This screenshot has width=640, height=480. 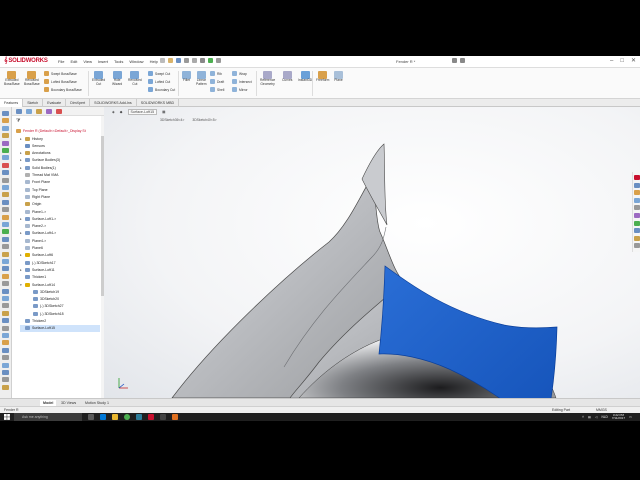 What do you see at coordinates (21, 285) in the screenshot?
I see `tree-expand-icon: ▾` at bounding box center [21, 285].